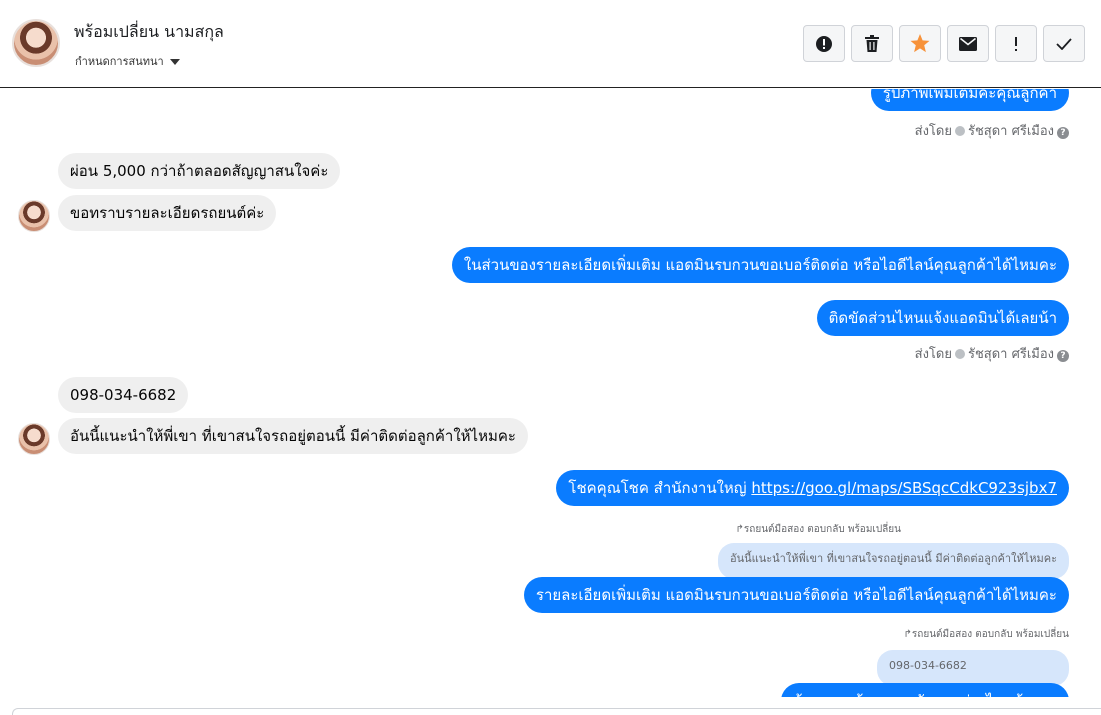  I want to click on outgoing-message: ติดขัดส่วนไหนแจ้งแอดมินได้เลยน้า, so click(942, 318).